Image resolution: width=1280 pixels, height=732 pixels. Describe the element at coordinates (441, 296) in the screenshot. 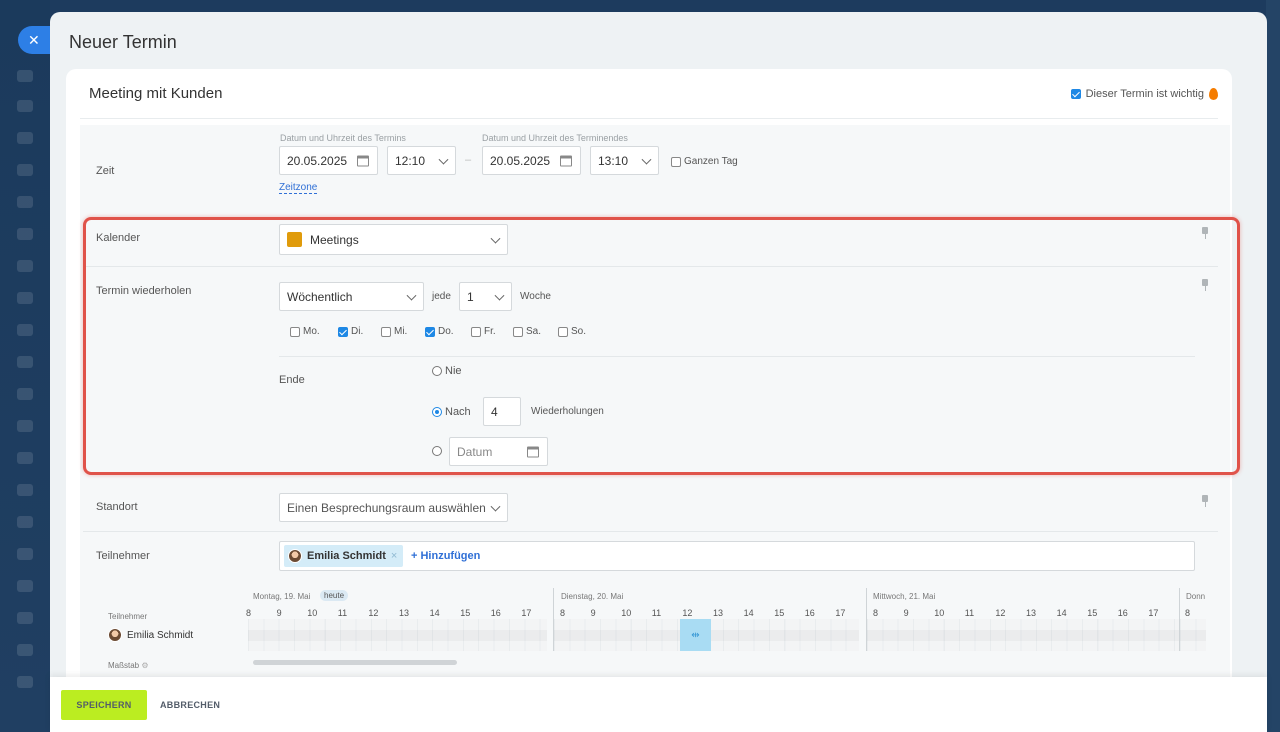

I see `every-label: jede` at that location.